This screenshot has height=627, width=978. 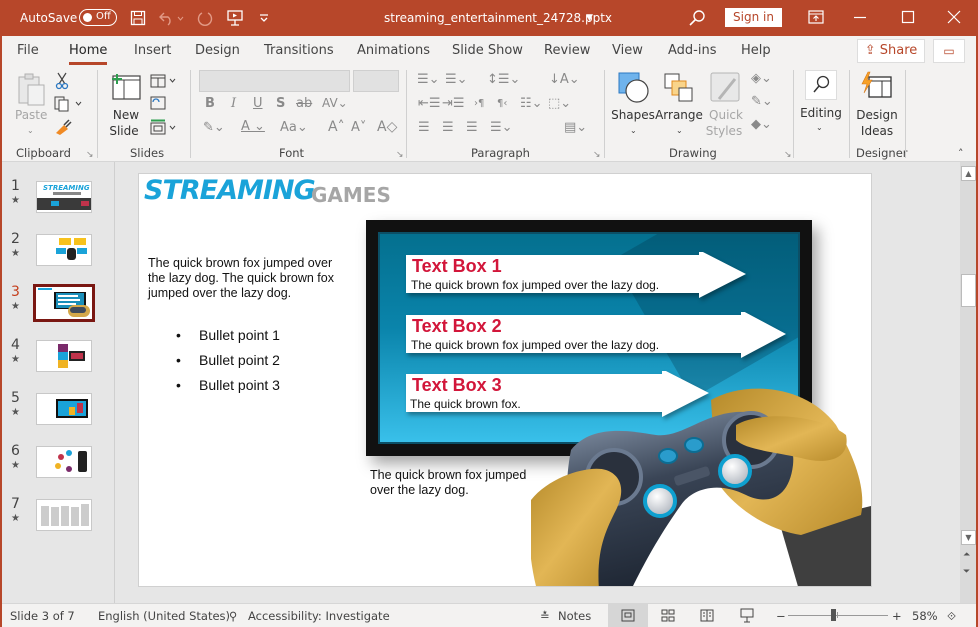 What do you see at coordinates (138, 18) in the screenshot?
I see `save-icon` at bounding box center [138, 18].